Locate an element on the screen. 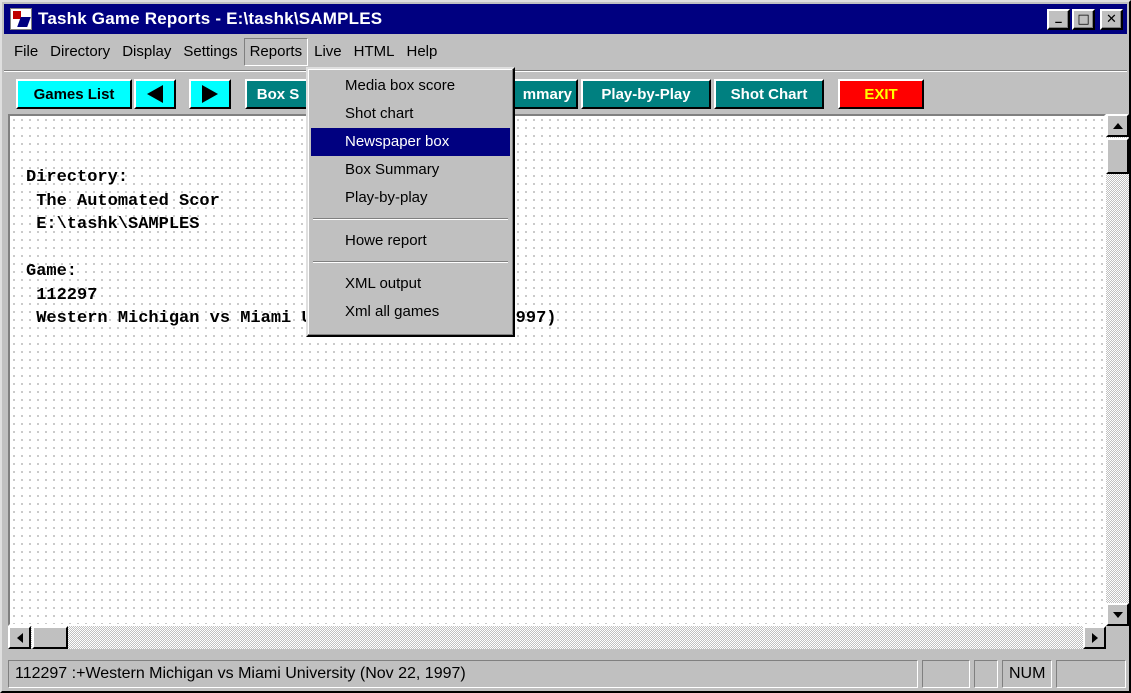 This screenshot has height=693, width=1131. menu-item-shot-chart: Shot chart is located at coordinates (410, 114).